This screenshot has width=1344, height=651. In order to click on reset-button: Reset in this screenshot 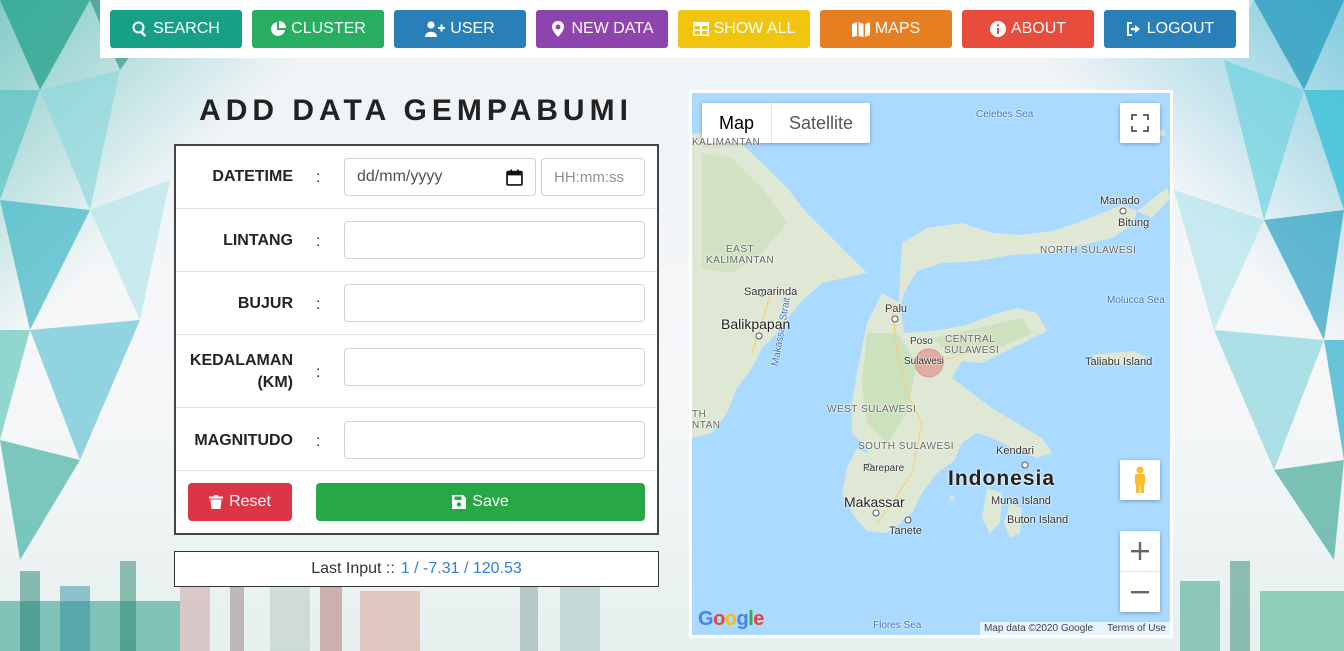, I will do `click(240, 502)`.